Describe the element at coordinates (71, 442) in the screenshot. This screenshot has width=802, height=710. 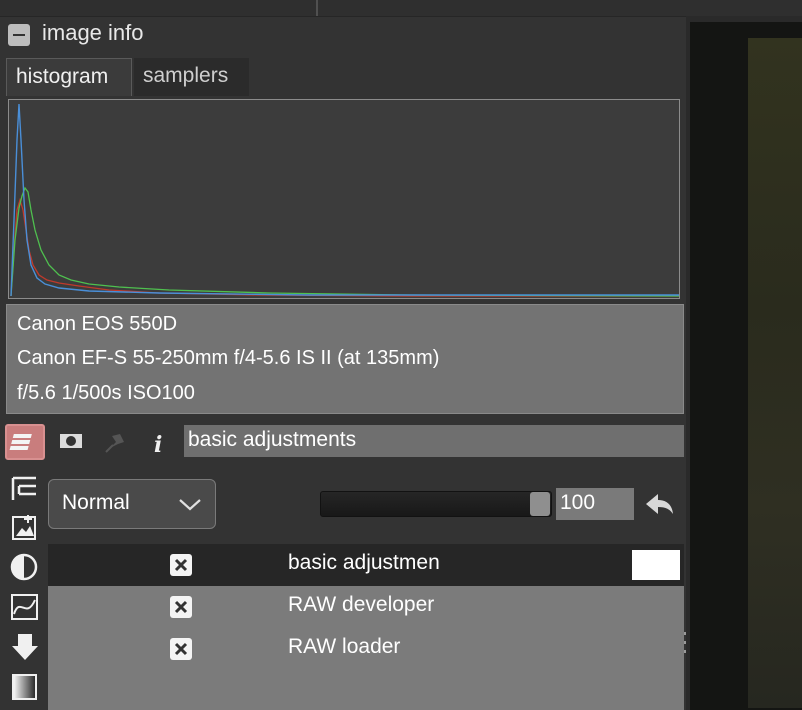
I see `mask-icon` at that location.